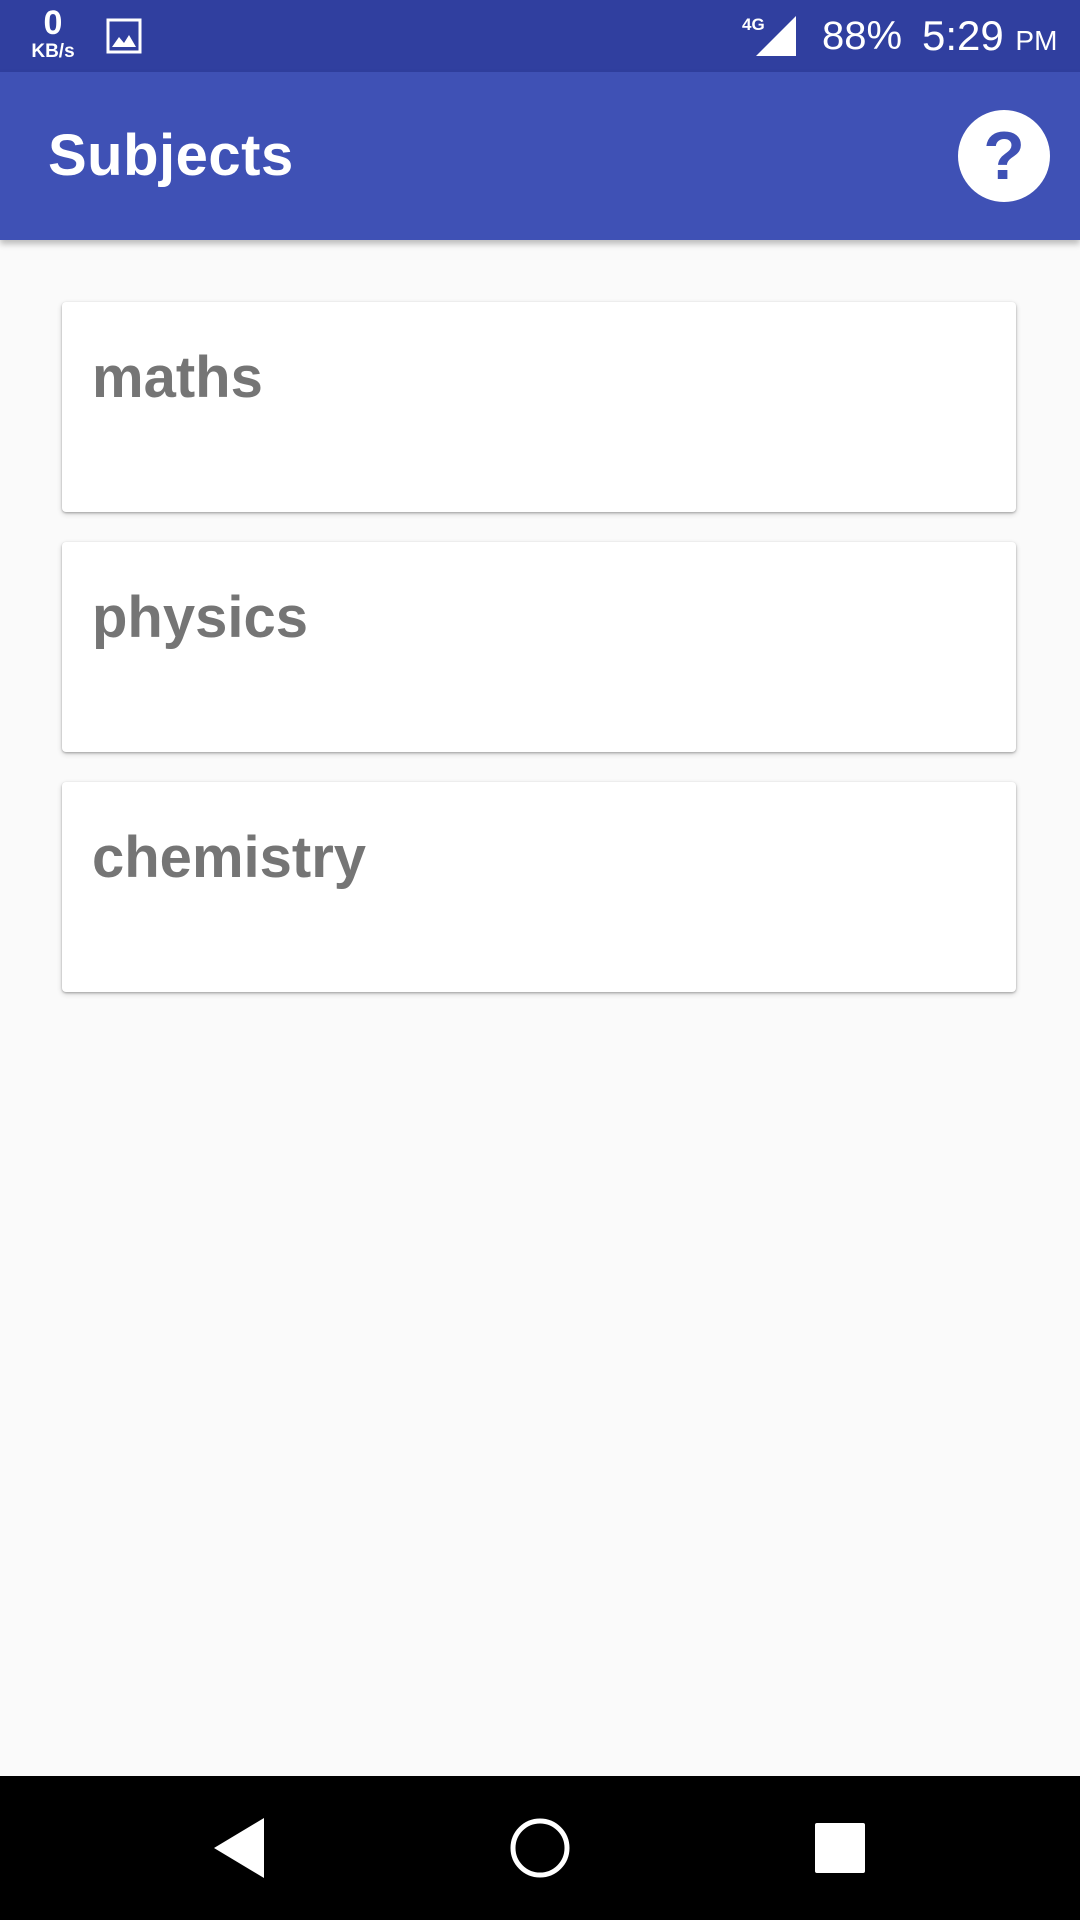 The height and width of the screenshot is (1920, 1080). What do you see at coordinates (862, 36) in the screenshot?
I see `battery-percentage: 88%` at bounding box center [862, 36].